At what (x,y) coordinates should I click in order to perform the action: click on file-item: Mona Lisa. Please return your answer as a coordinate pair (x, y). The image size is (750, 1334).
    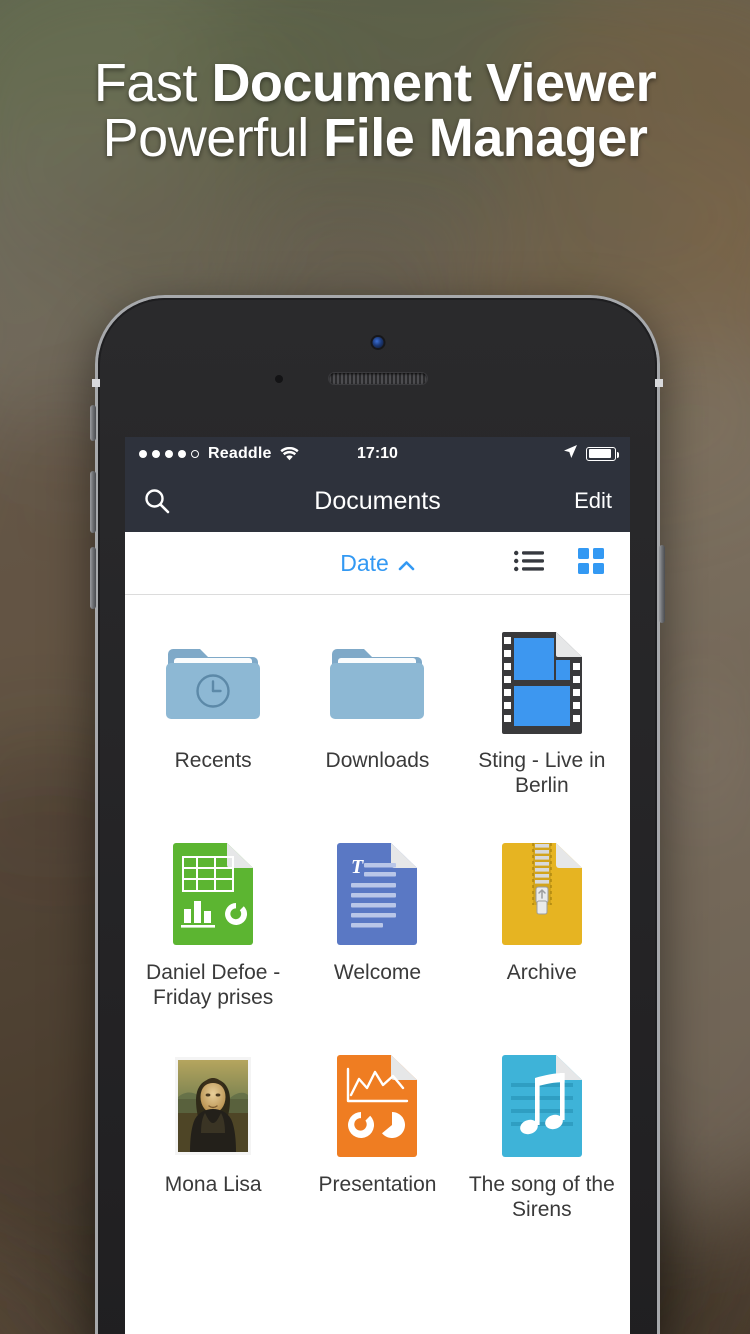
    Looking at the image, I should click on (213, 1139).